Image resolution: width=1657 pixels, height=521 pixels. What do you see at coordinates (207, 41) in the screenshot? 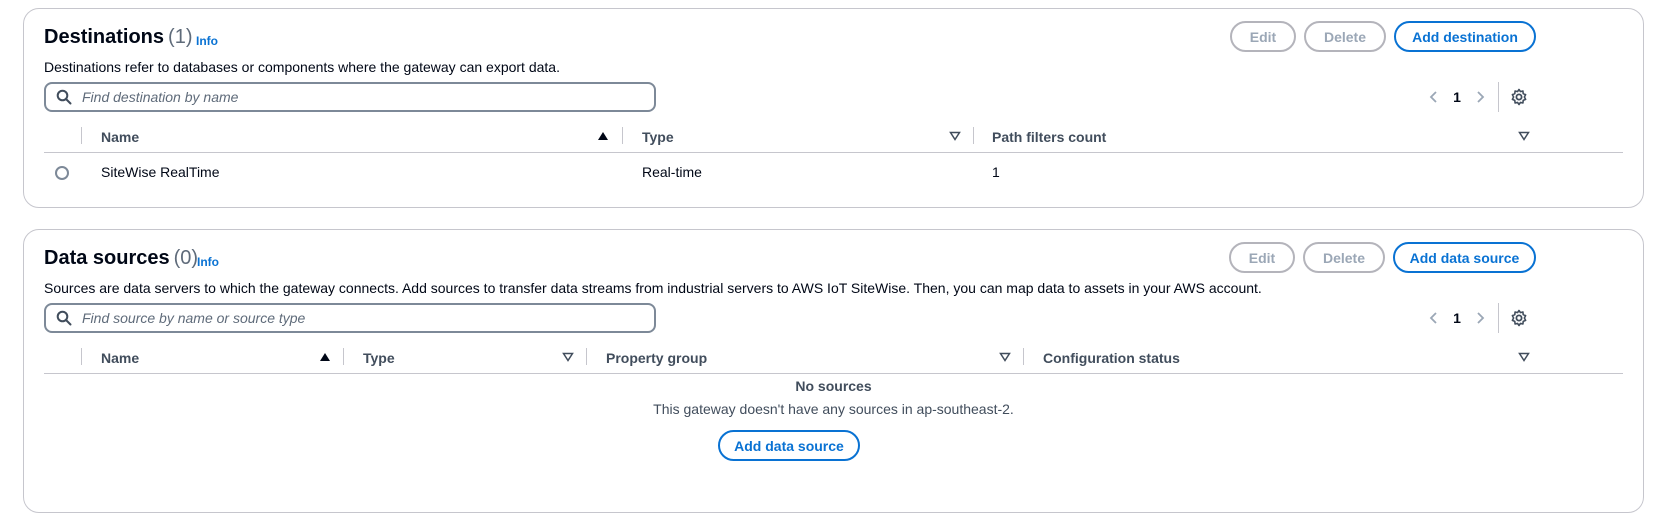
I see `destinations-info-link: Info` at bounding box center [207, 41].